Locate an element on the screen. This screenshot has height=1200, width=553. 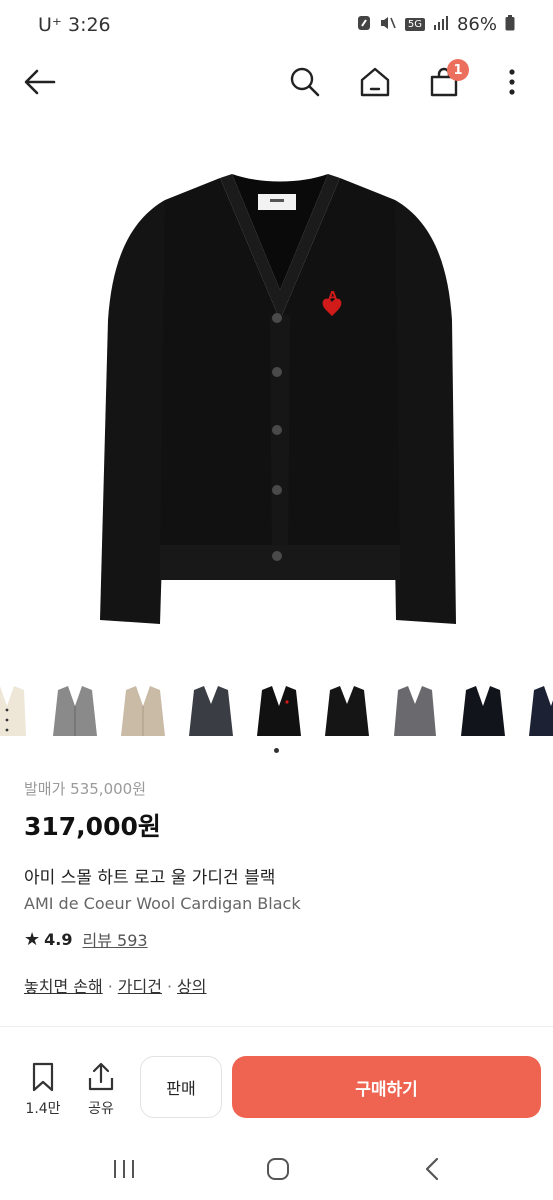
tag-link: 상의 is located at coordinates (191, 986).